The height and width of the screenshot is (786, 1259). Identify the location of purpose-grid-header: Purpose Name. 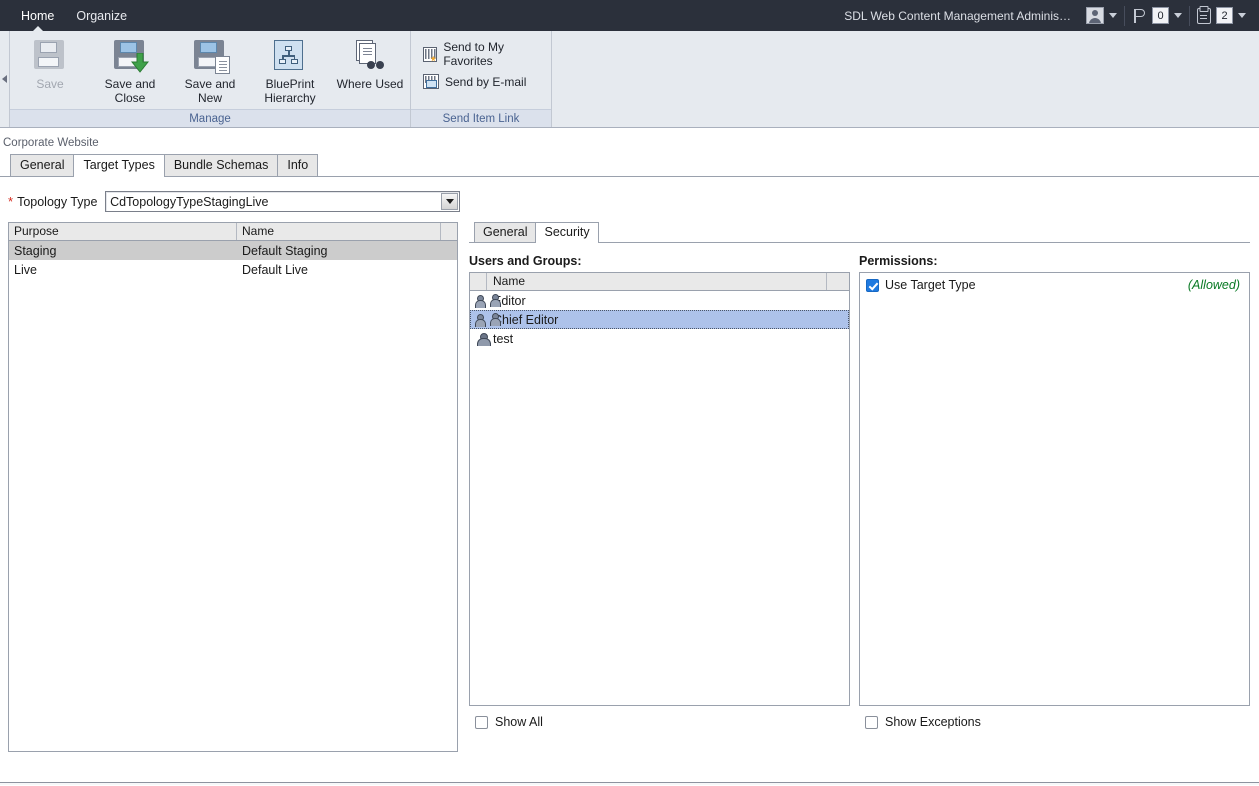
(233, 232).